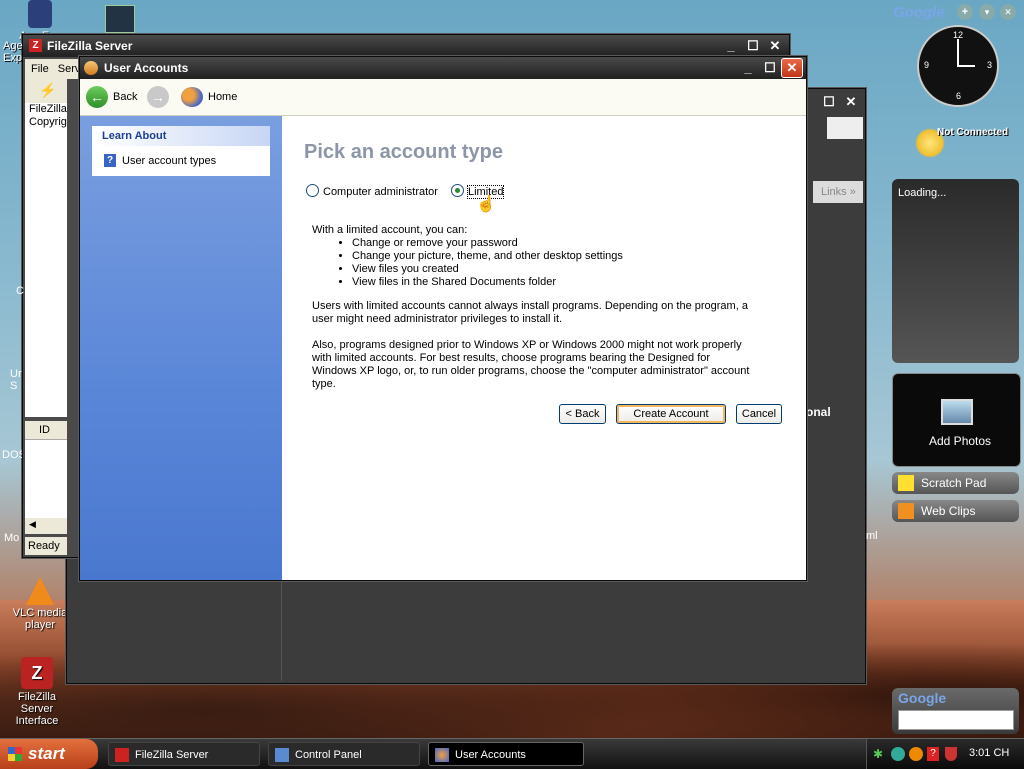 The image size is (1024, 769). What do you see at coordinates (987, 12) in the screenshot?
I see `options-icon: ▾` at bounding box center [987, 12].